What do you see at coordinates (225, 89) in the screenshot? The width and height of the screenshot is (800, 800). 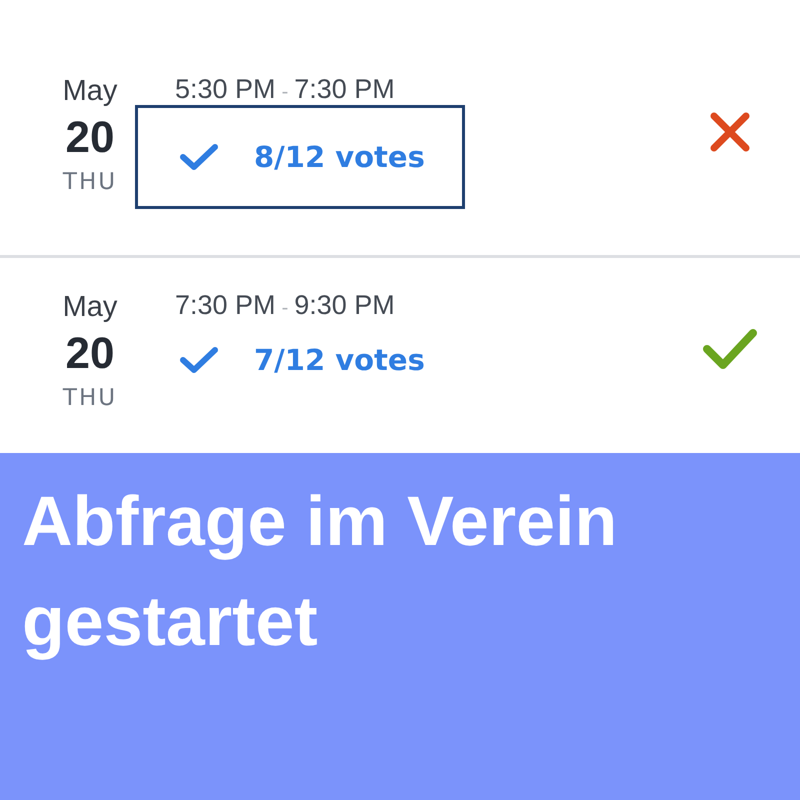 I see `start-time: 5:30 PM` at bounding box center [225, 89].